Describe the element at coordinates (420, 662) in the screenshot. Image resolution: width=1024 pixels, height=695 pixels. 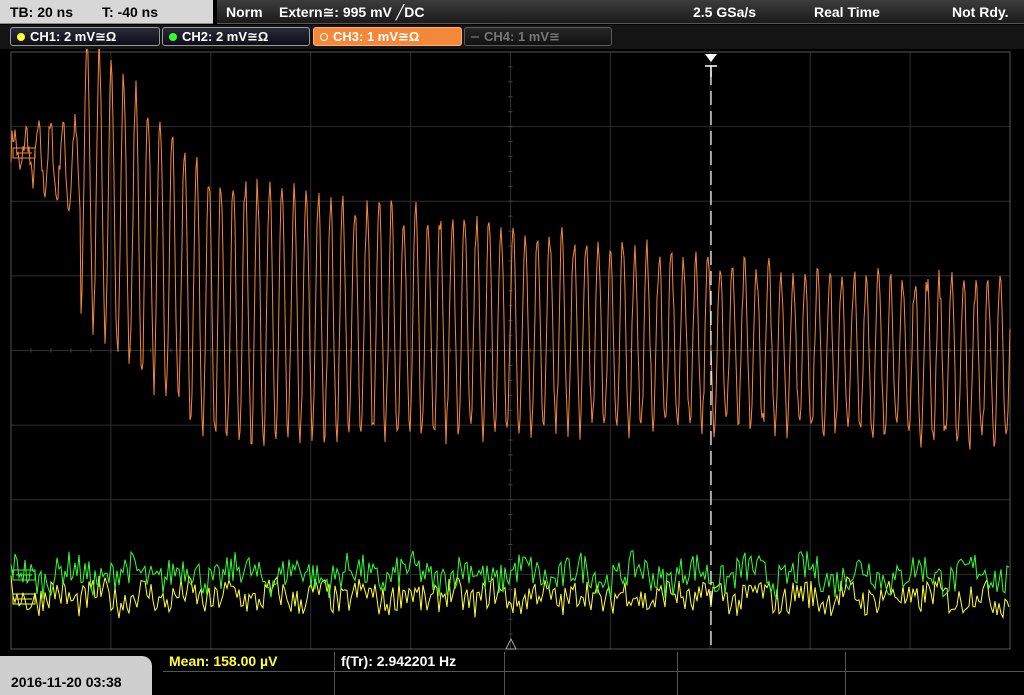
I see `frequency-measurement: f(Tr): 2.942201 Hz` at that location.